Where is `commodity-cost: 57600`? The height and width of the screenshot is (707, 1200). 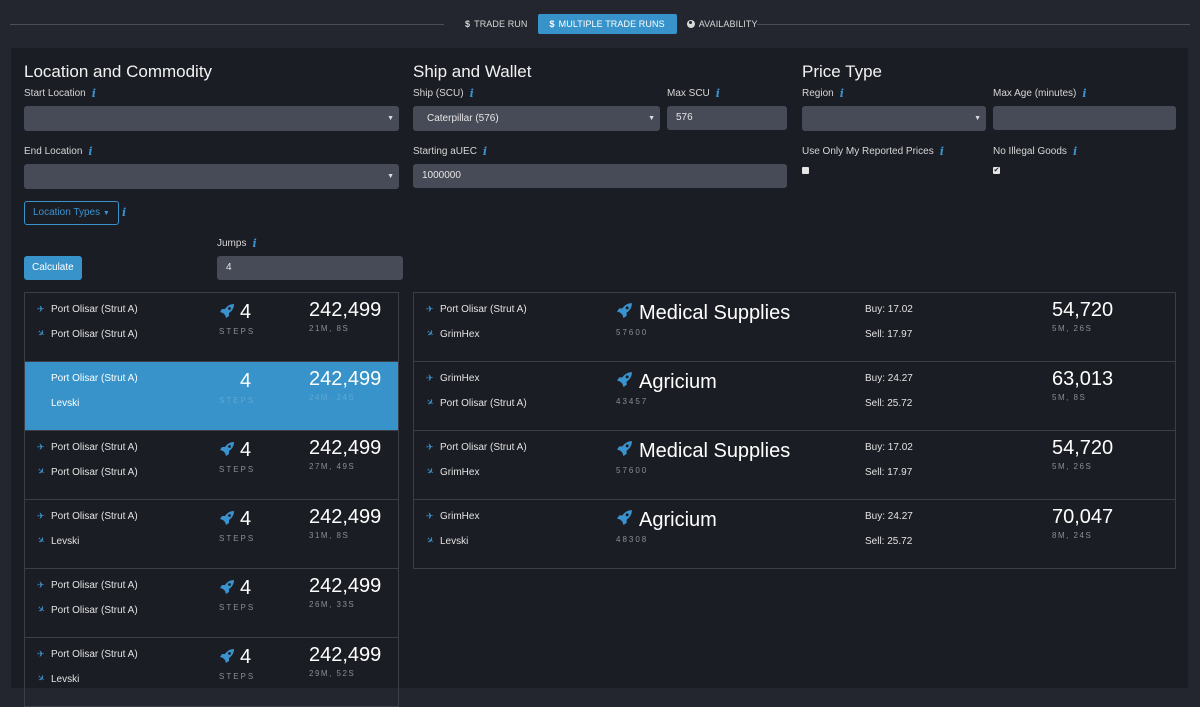 commodity-cost: 57600 is located at coordinates (632, 470).